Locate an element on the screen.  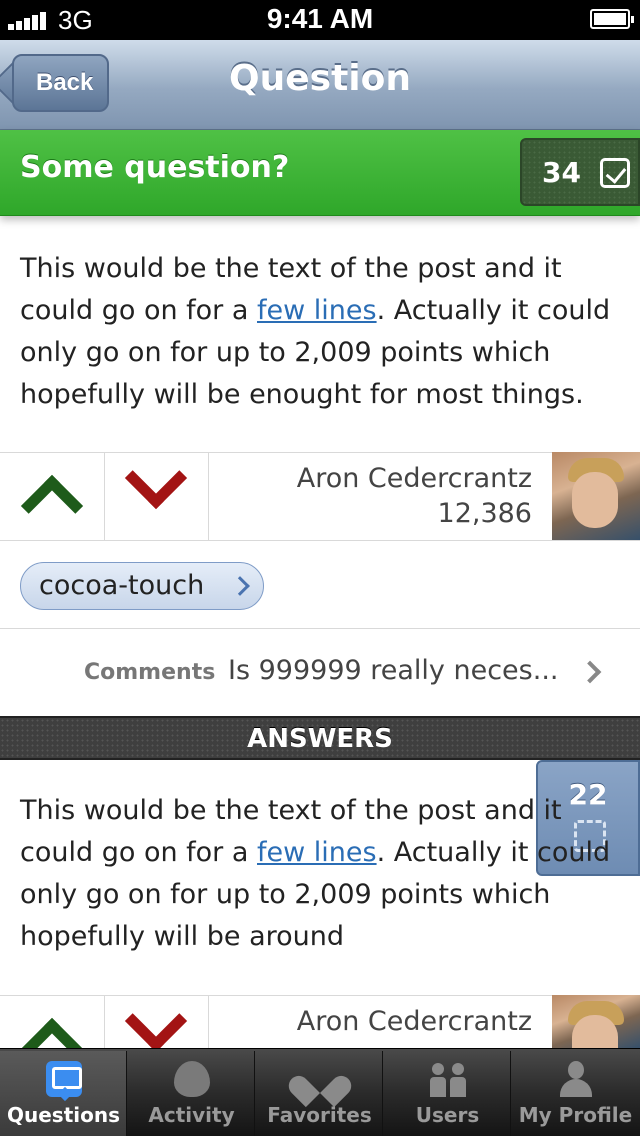
tab-label: Users is located at coordinates (447, 1115).